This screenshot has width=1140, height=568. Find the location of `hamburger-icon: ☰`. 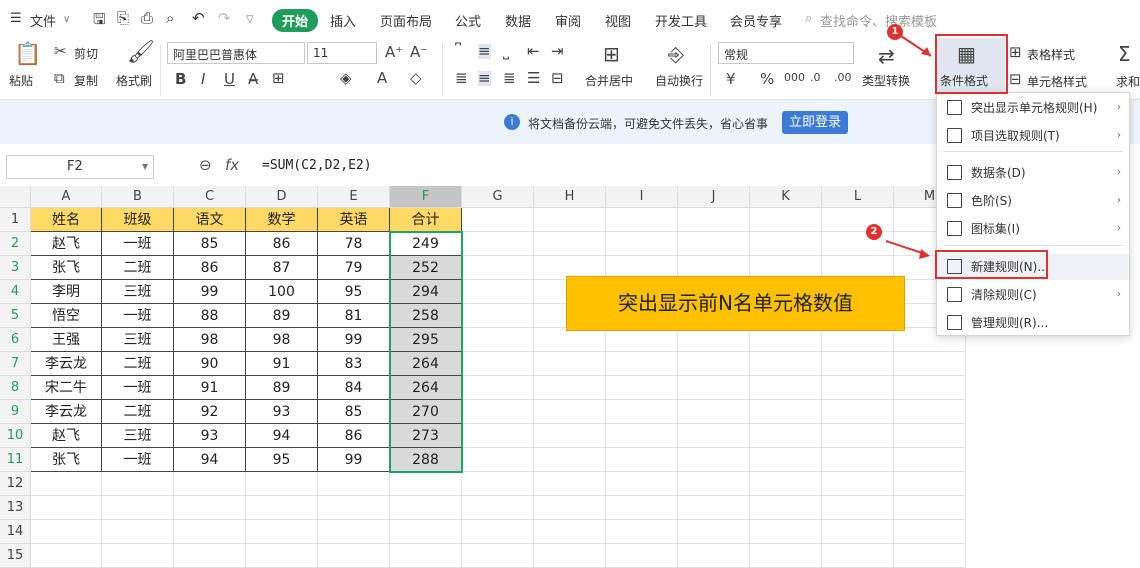

hamburger-icon: ☰ is located at coordinates (16, 18).